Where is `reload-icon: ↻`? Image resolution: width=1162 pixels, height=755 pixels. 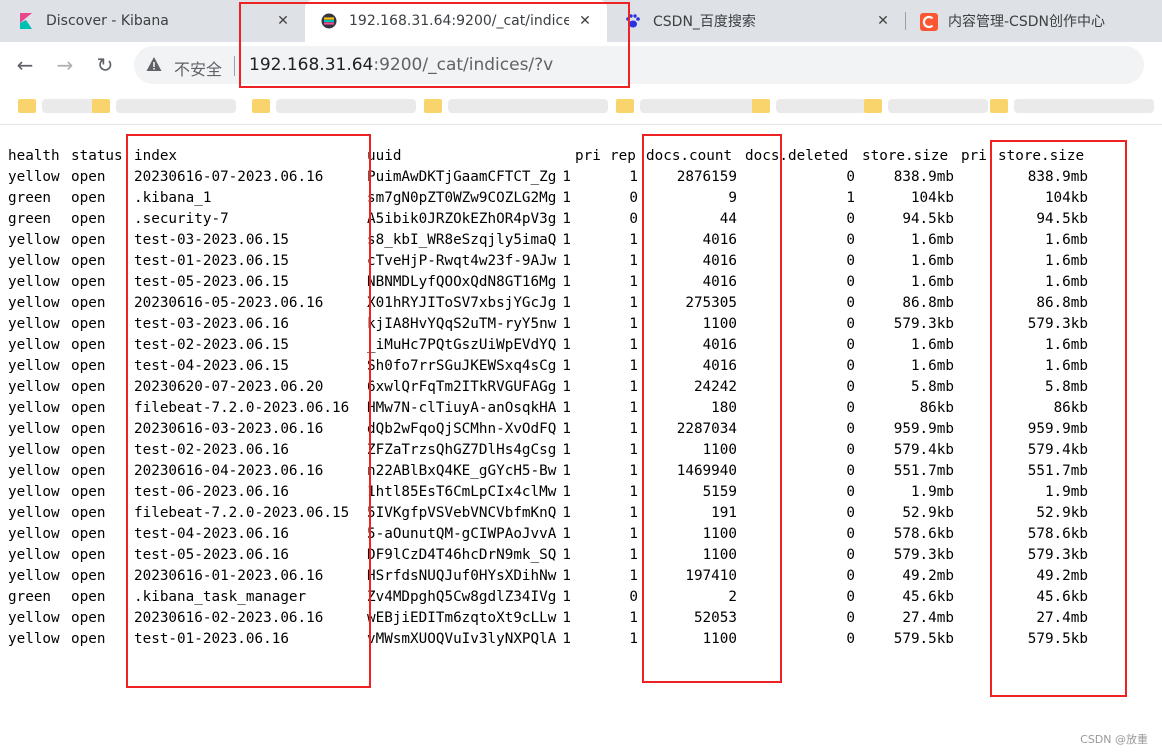 reload-icon: ↻ is located at coordinates (105, 65).